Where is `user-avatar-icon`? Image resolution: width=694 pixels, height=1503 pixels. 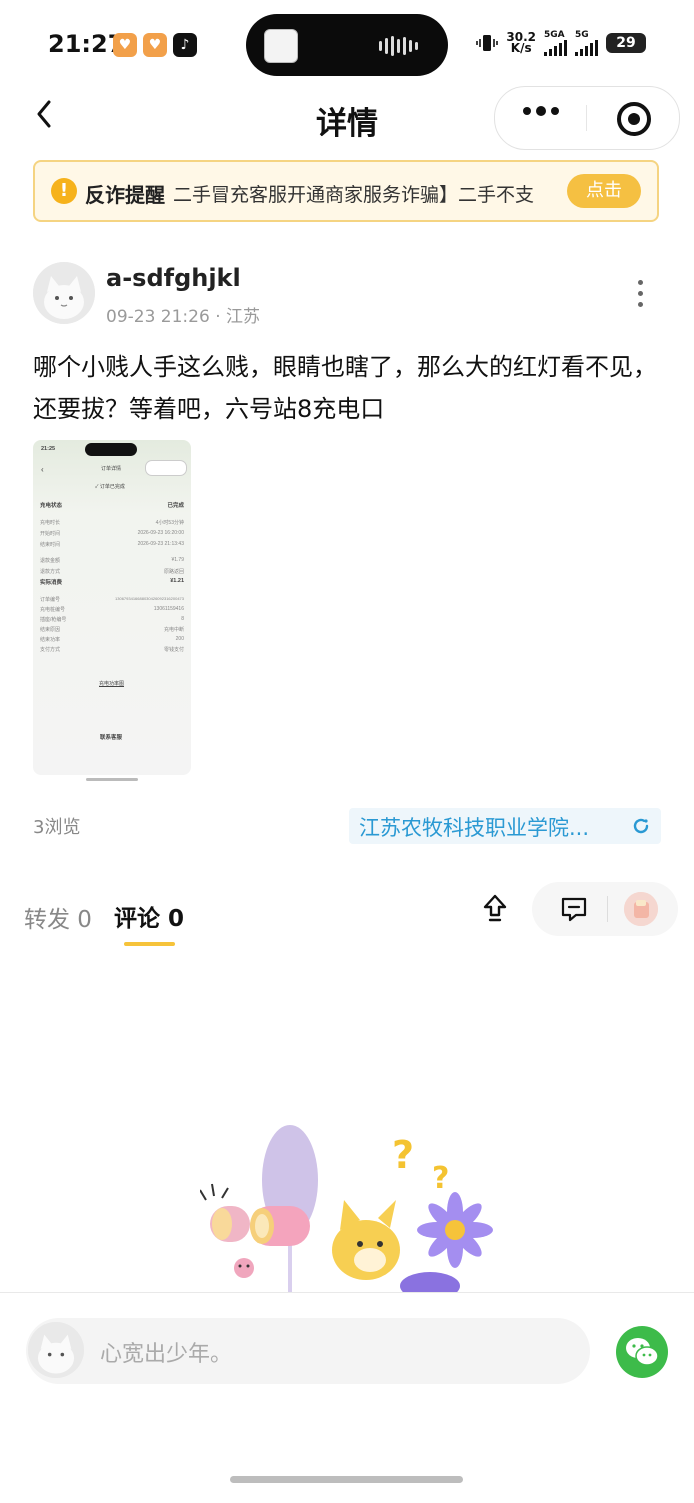
user-avatar-icon is located at coordinates (641, 909).